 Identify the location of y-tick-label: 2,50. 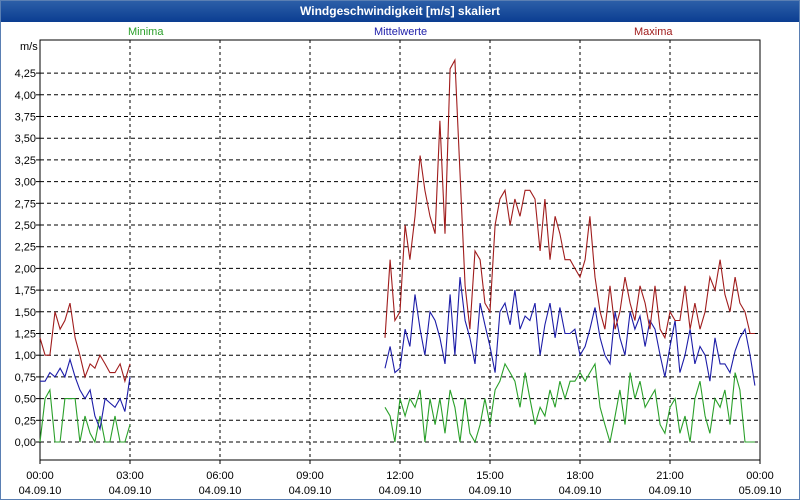
(25, 226).